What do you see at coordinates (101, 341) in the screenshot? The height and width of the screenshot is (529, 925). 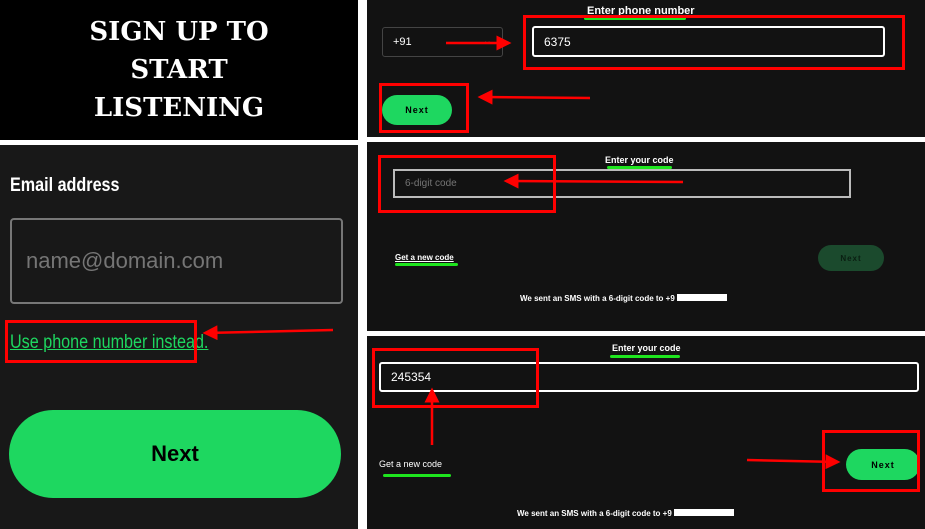 I see `highlight-phone-link` at bounding box center [101, 341].